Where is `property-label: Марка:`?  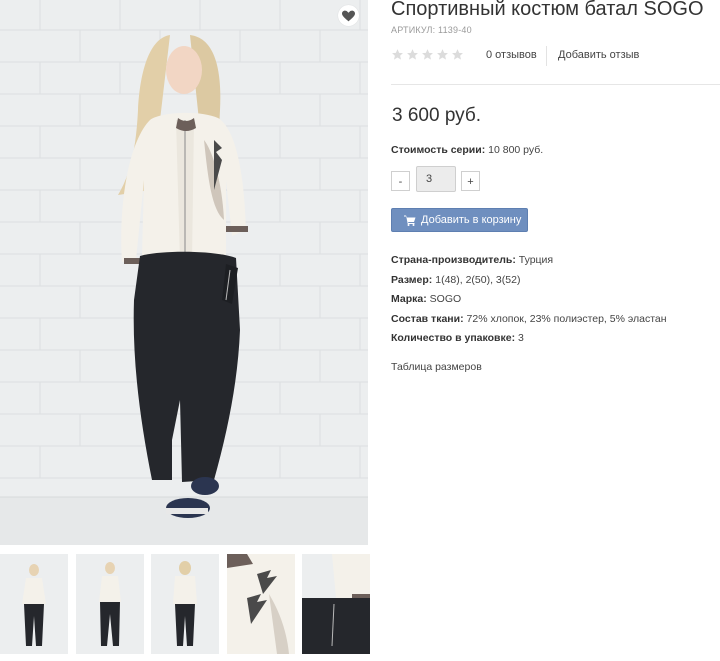
property-label: Марка: is located at coordinates (409, 299).